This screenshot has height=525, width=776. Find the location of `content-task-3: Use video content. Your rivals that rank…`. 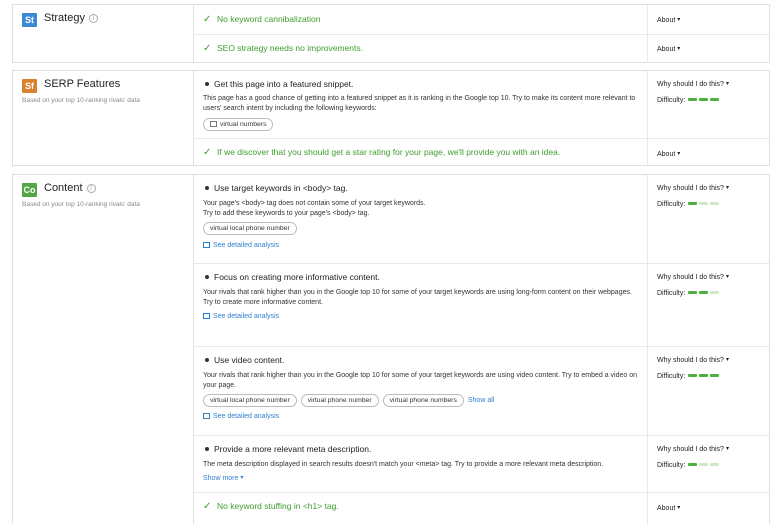

content-task-3: Use video content. Your rivals that rank… is located at coordinates (481, 390).